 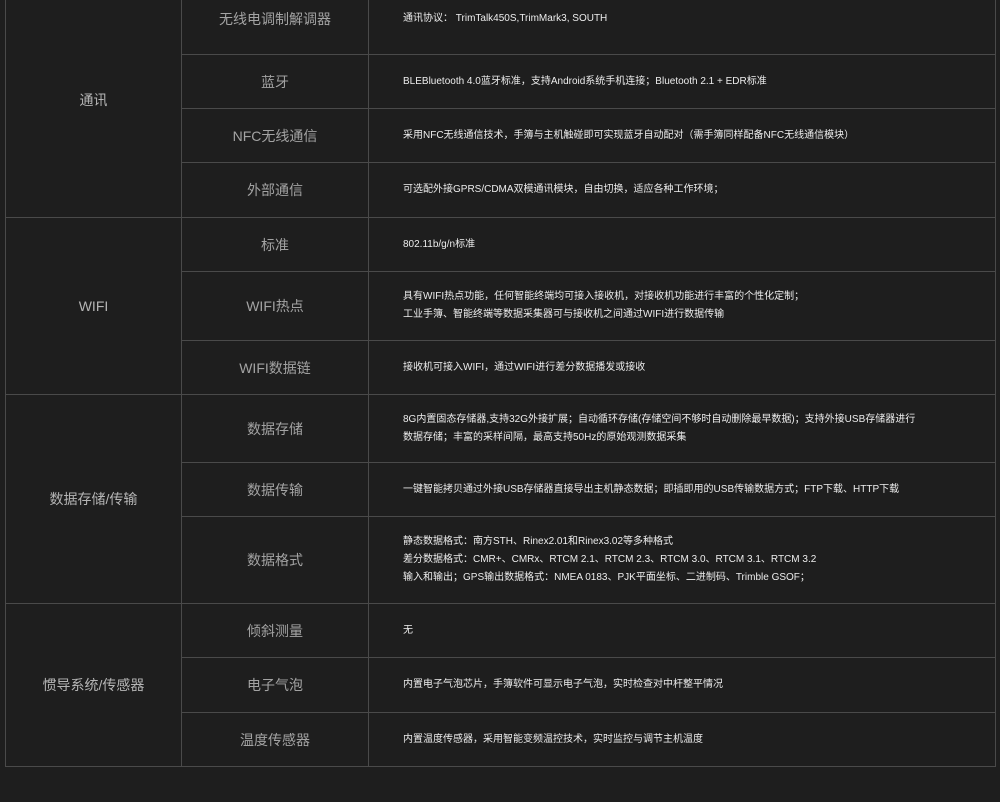 I want to click on item-cell: 蓝牙, so click(x=275, y=81).